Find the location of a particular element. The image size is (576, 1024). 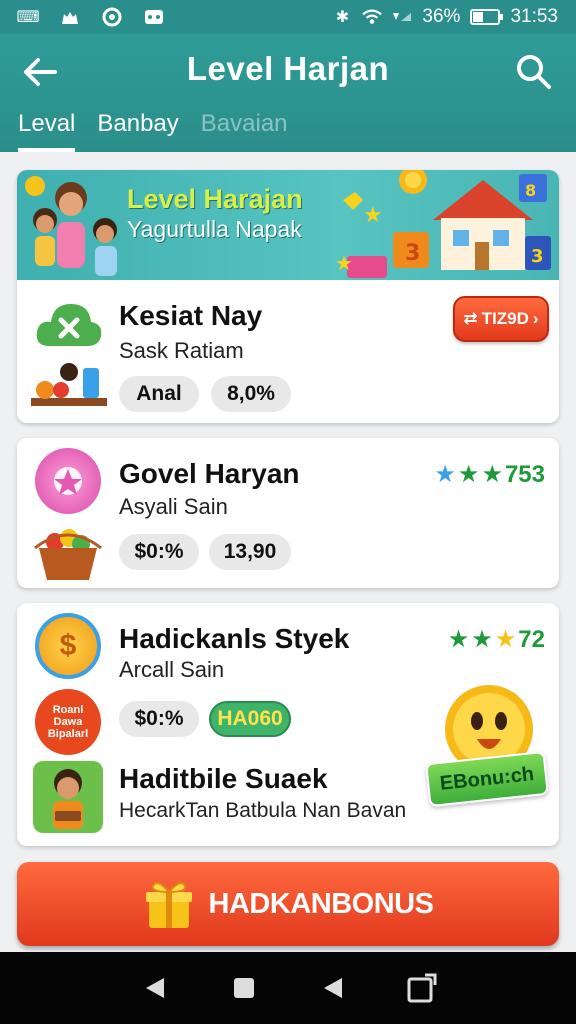

banner-subtitle: Yagurtulla Napak is located at coordinates (214, 229).